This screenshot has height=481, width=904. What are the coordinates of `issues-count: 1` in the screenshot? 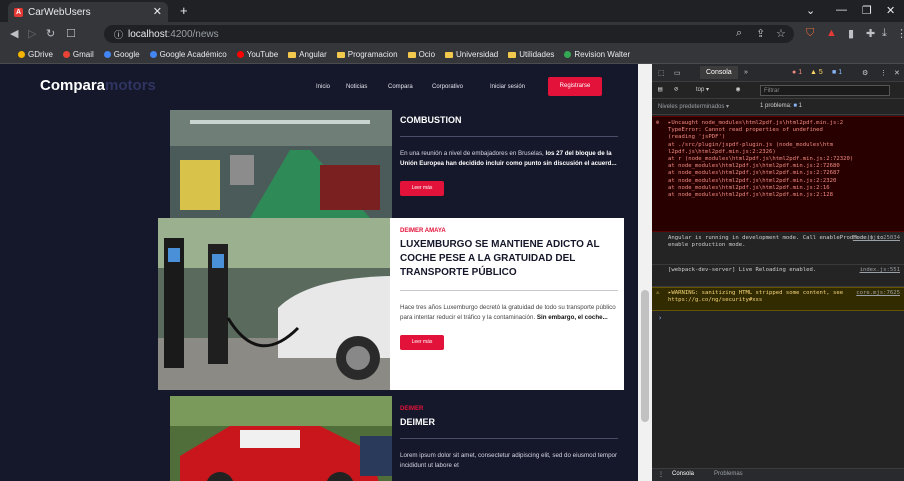 It's located at (800, 106).